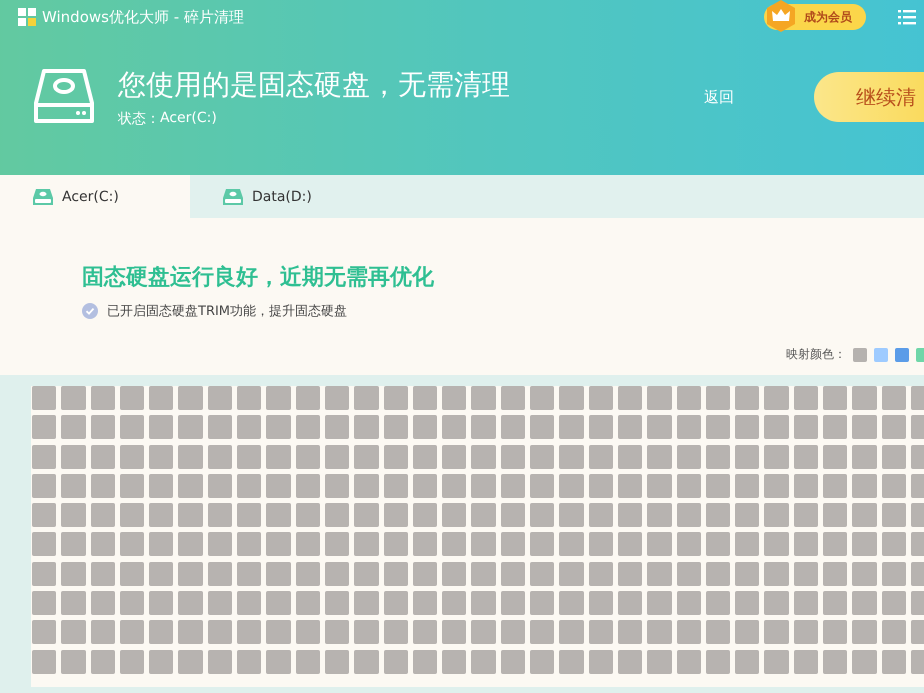 Image resolution: width=924 pixels, height=693 pixels. What do you see at coordinates (314, 85) in the screenshot?
I see `header-title: 您使用的是固态硬盘，无需清理` at bounding box center [314, 85].